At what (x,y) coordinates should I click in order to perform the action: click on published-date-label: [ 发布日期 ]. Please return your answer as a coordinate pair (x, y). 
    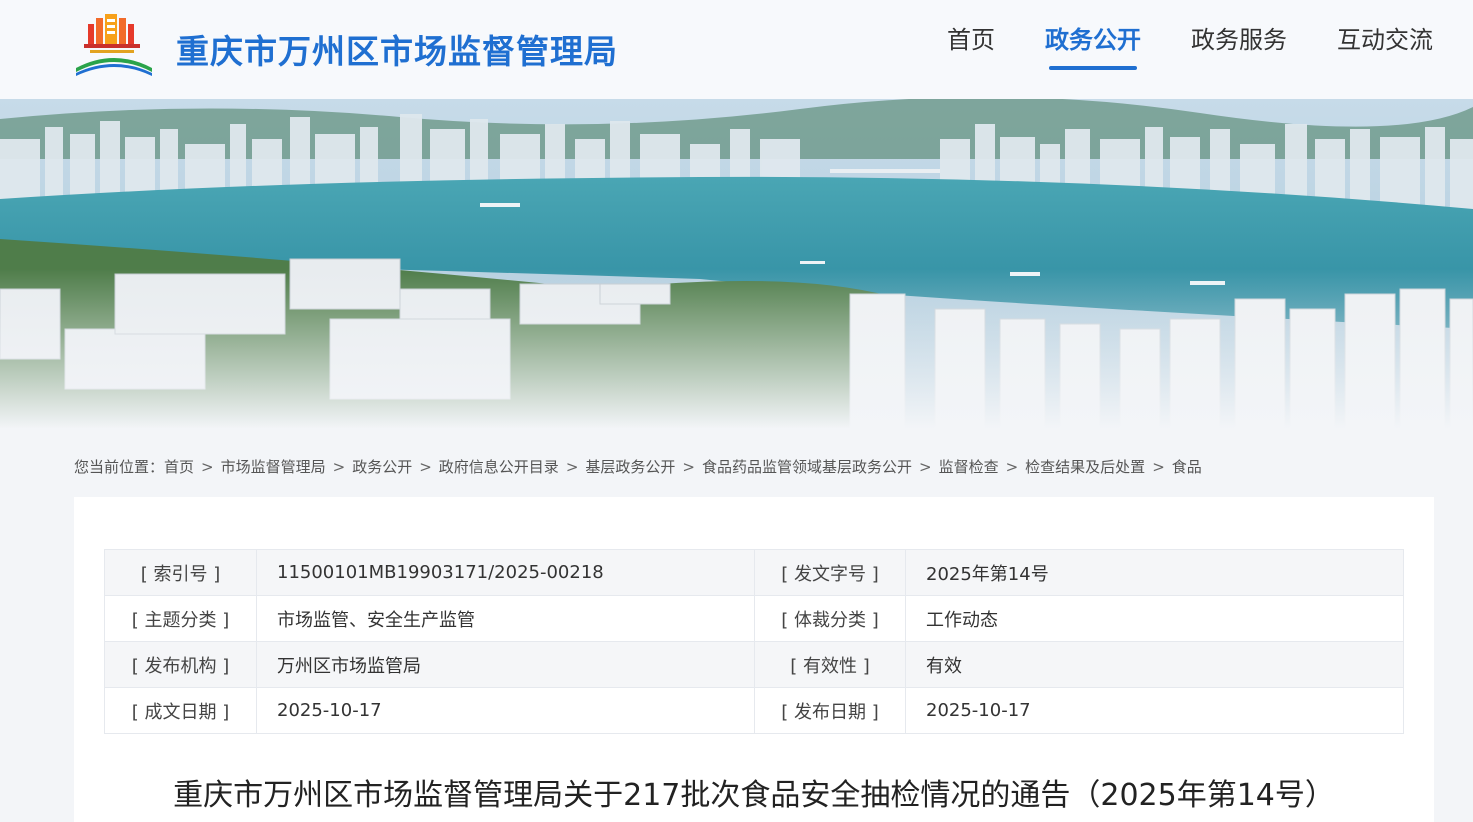
    Looking at the image, I should click on (830, 710).